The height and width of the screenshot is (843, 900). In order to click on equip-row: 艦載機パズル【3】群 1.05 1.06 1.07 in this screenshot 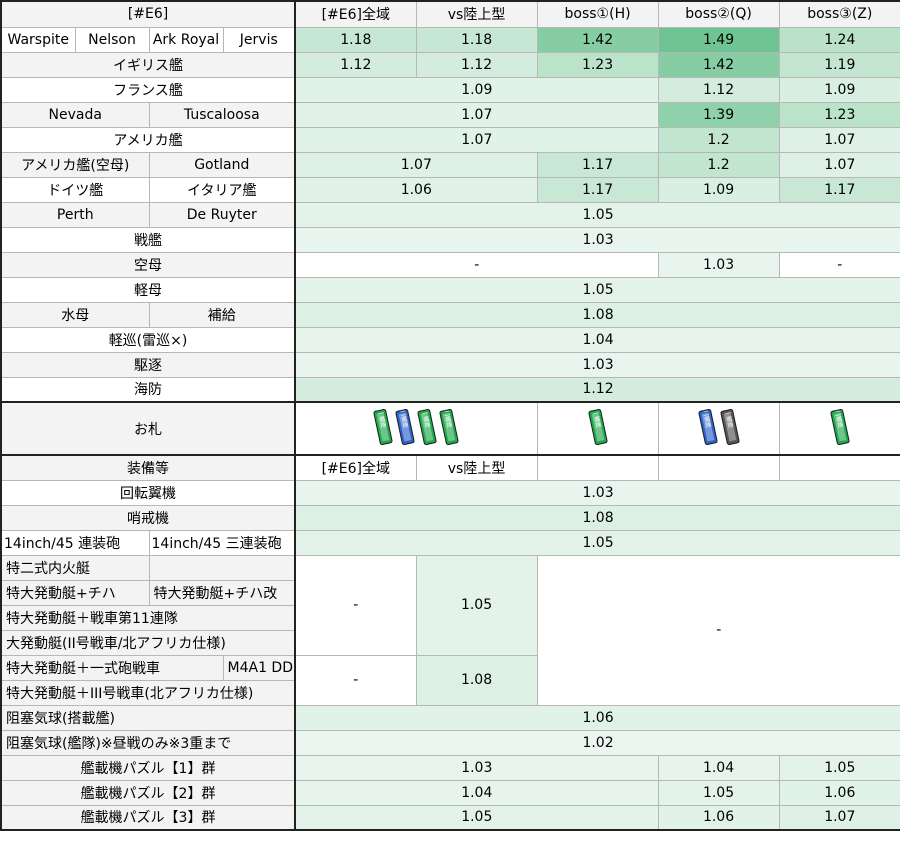, I will do `click(450, 817)`.